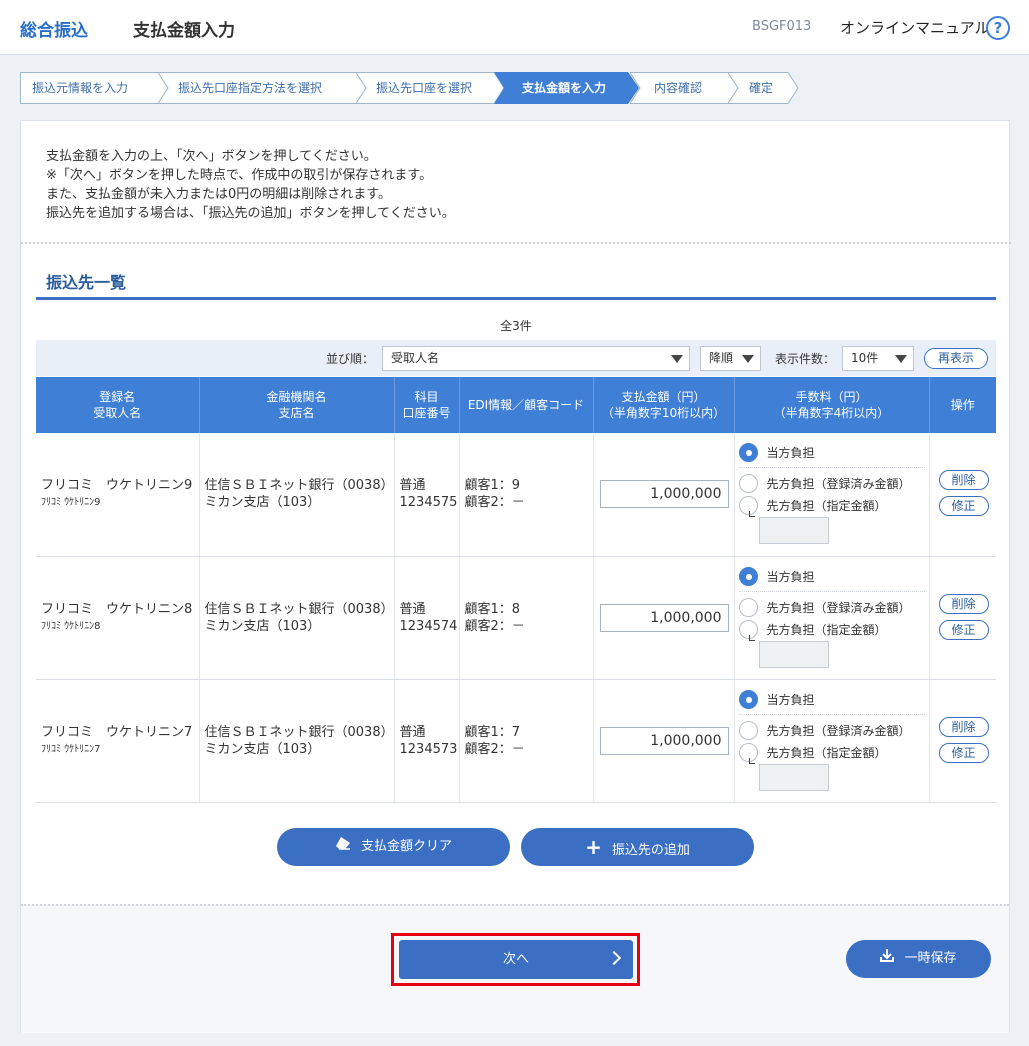  Describe the element at coordinates (343, 847) in the screenshot. I see `eraser-icon` at that location.